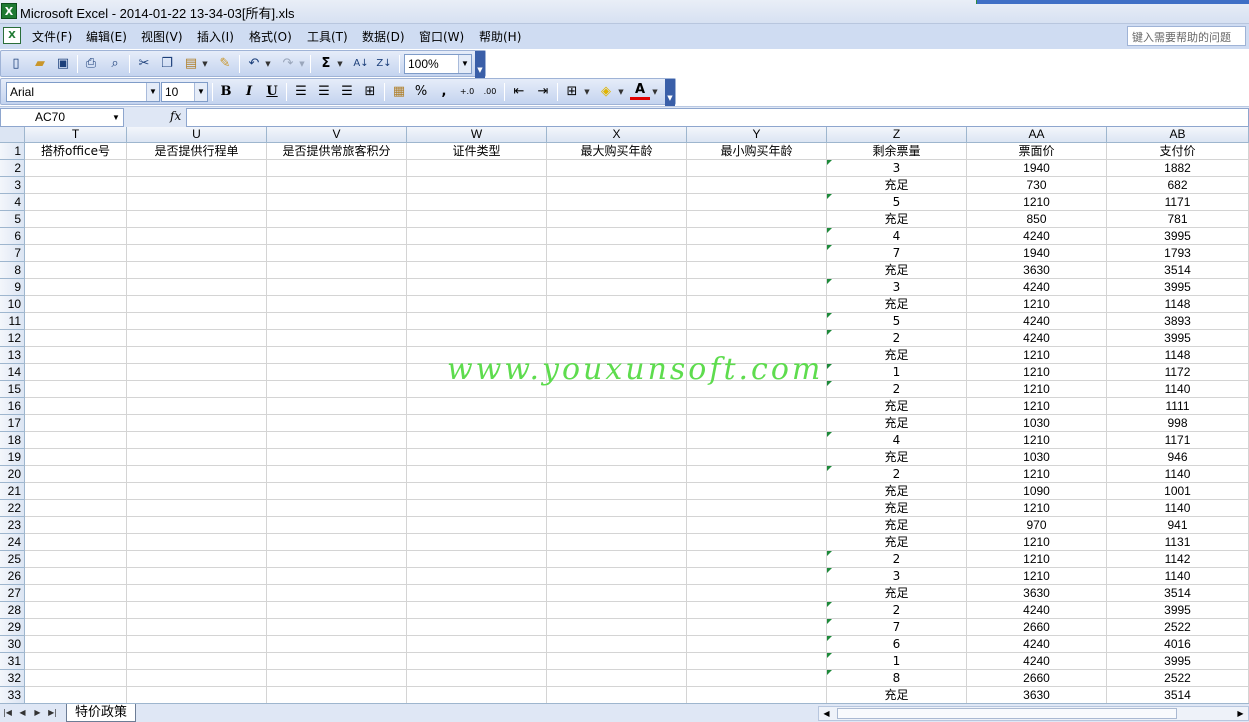 The image size is (1249, 722). I want to click on pay-price-cell: 1140, so click(1178, 508).